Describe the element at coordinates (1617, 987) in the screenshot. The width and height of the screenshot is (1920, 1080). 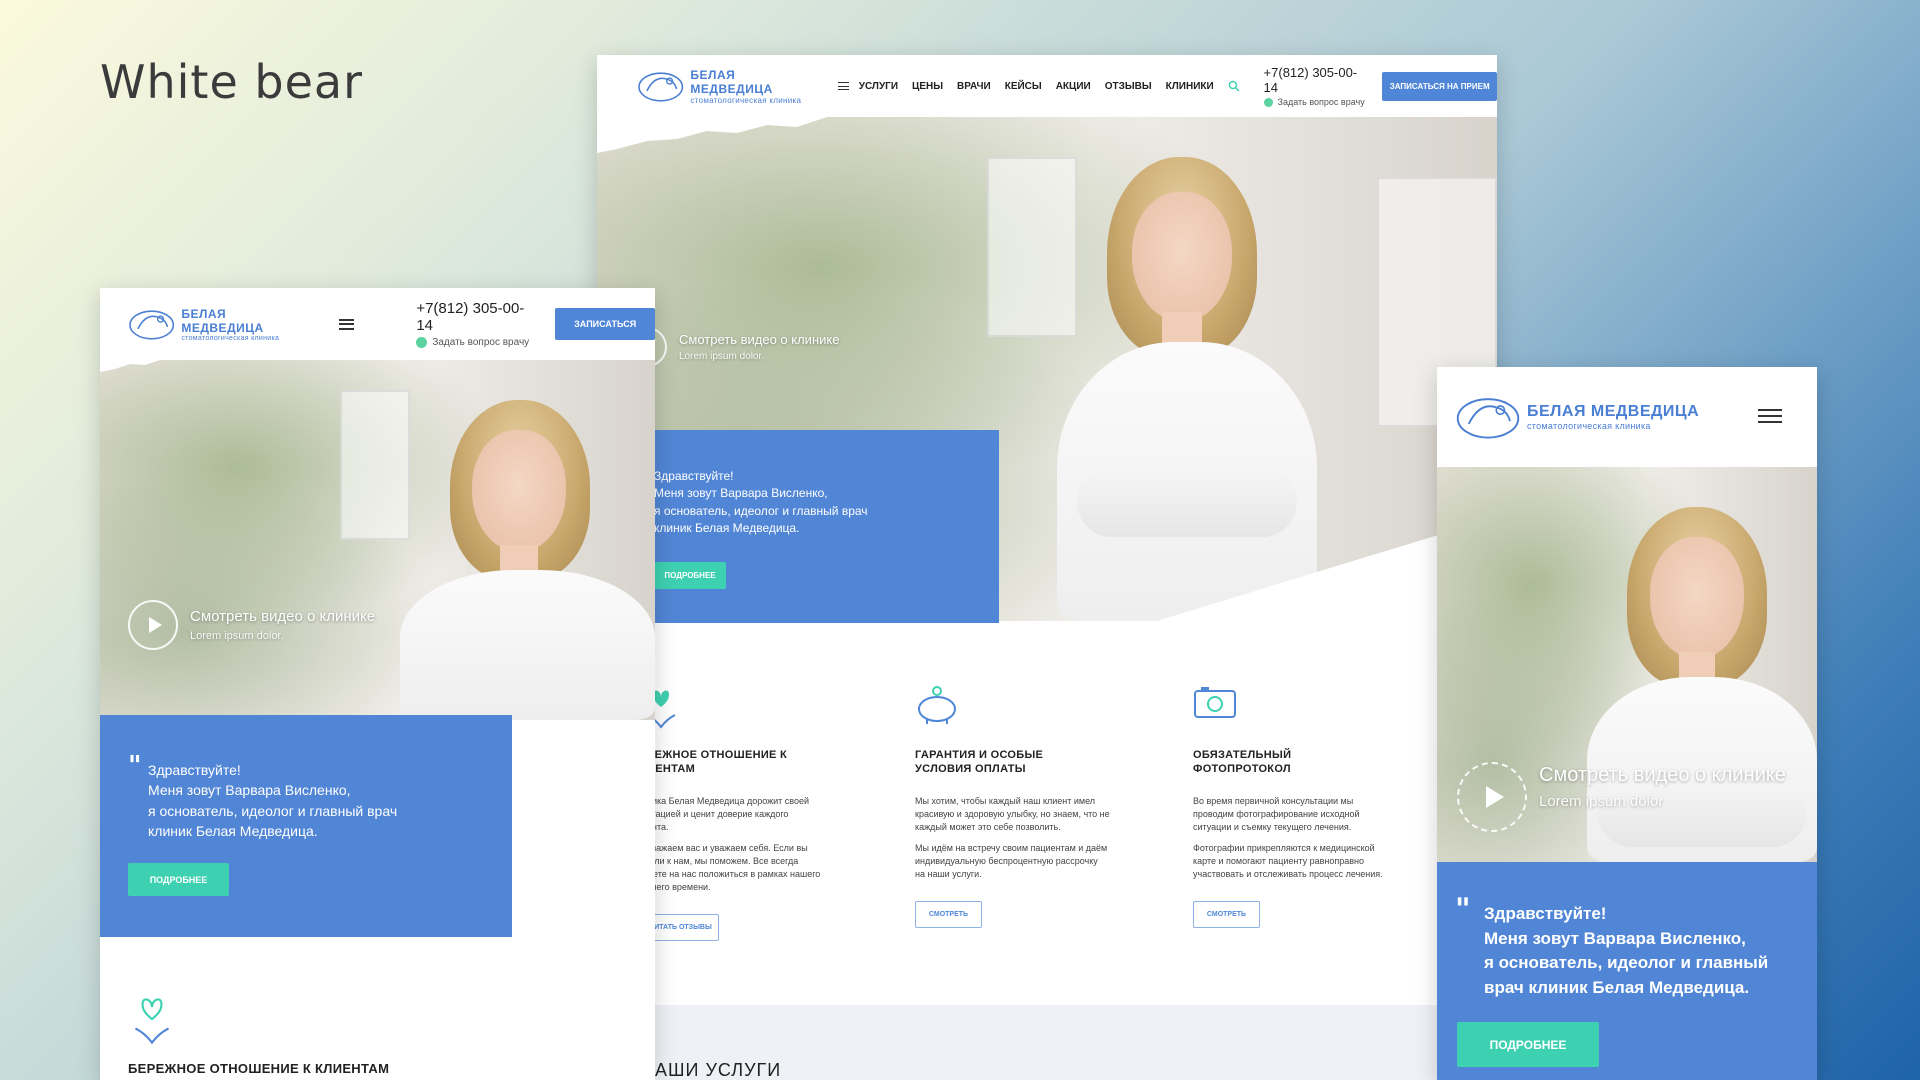
I see `greeting-line: врач клиник Белая Медведица.` at that location.